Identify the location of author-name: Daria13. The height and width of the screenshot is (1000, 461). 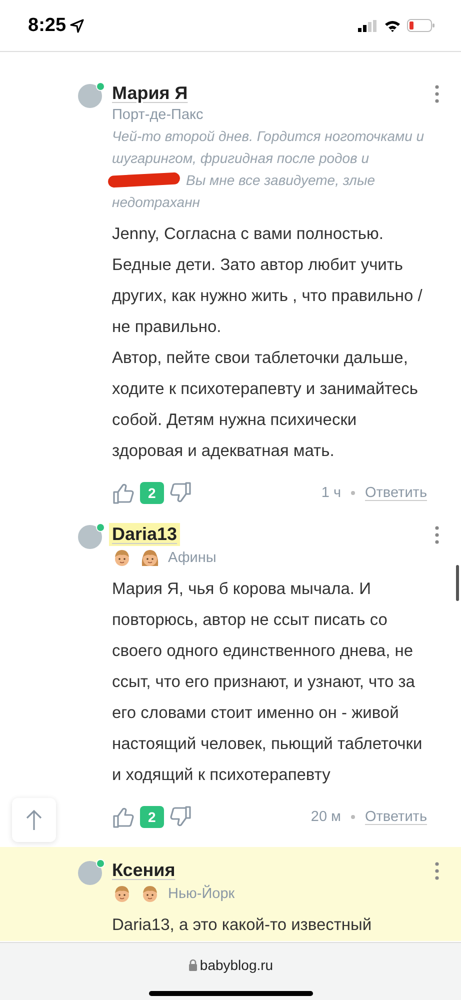
(144, 534).